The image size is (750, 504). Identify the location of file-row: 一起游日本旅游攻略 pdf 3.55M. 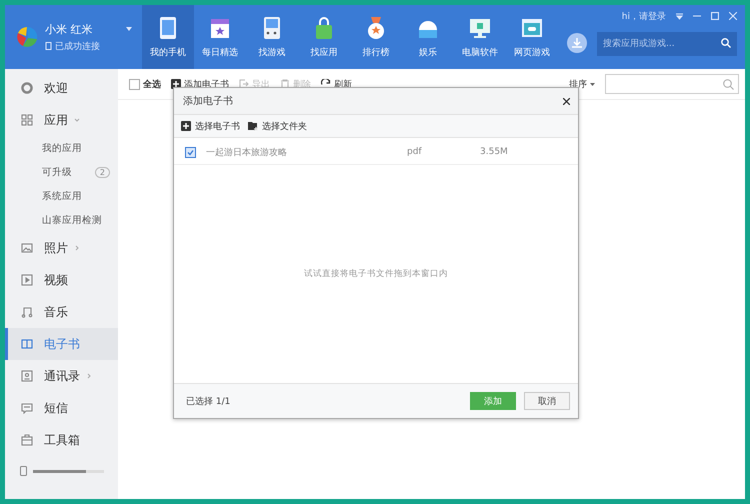
(376, 152).